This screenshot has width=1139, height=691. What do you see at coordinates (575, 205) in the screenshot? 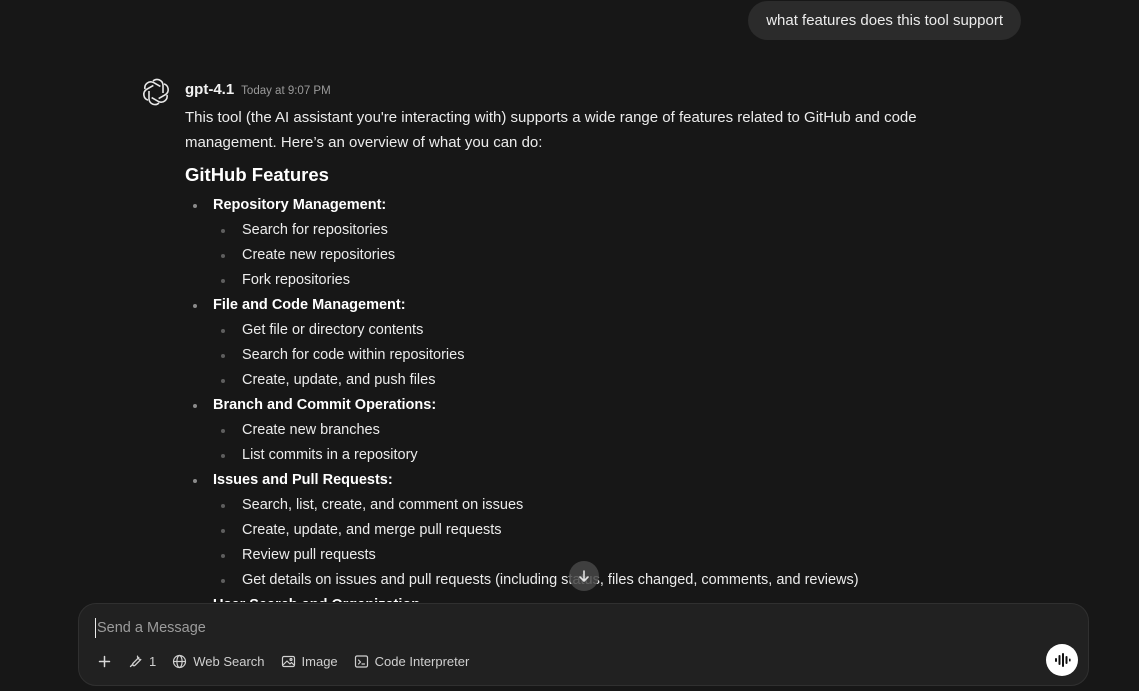
I see `feature-group-title: Repository Management:` at bounding box center [575, 205].